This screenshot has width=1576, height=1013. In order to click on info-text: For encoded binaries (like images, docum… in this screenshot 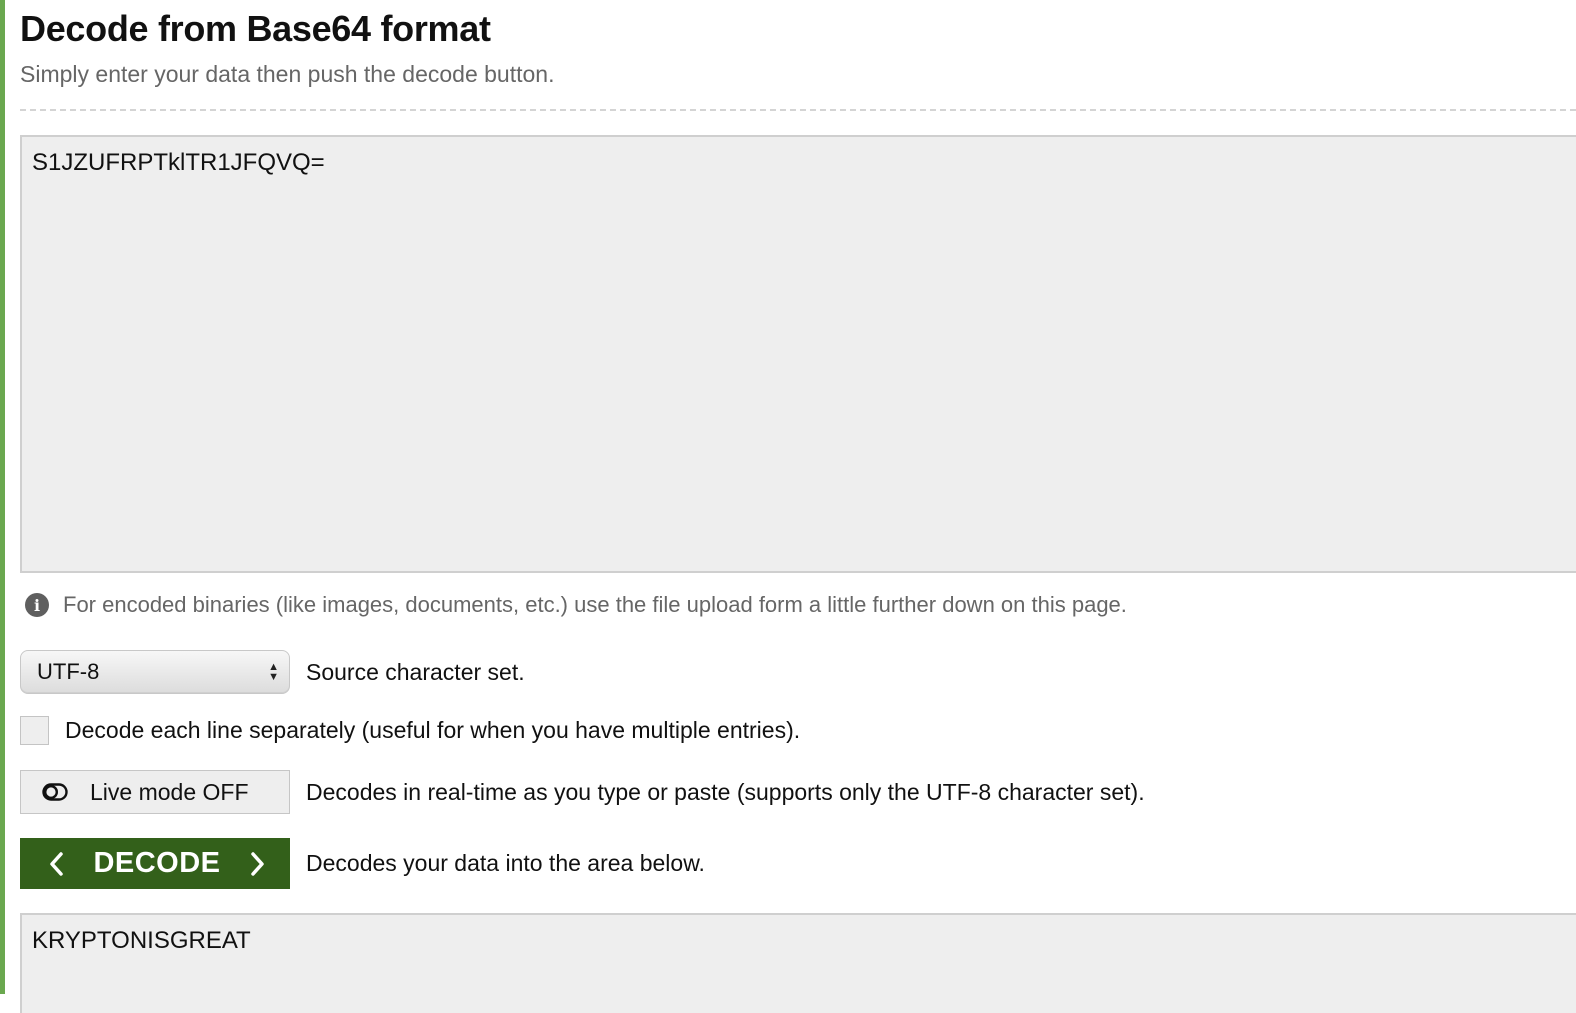, I will do `click(595, 604)`.